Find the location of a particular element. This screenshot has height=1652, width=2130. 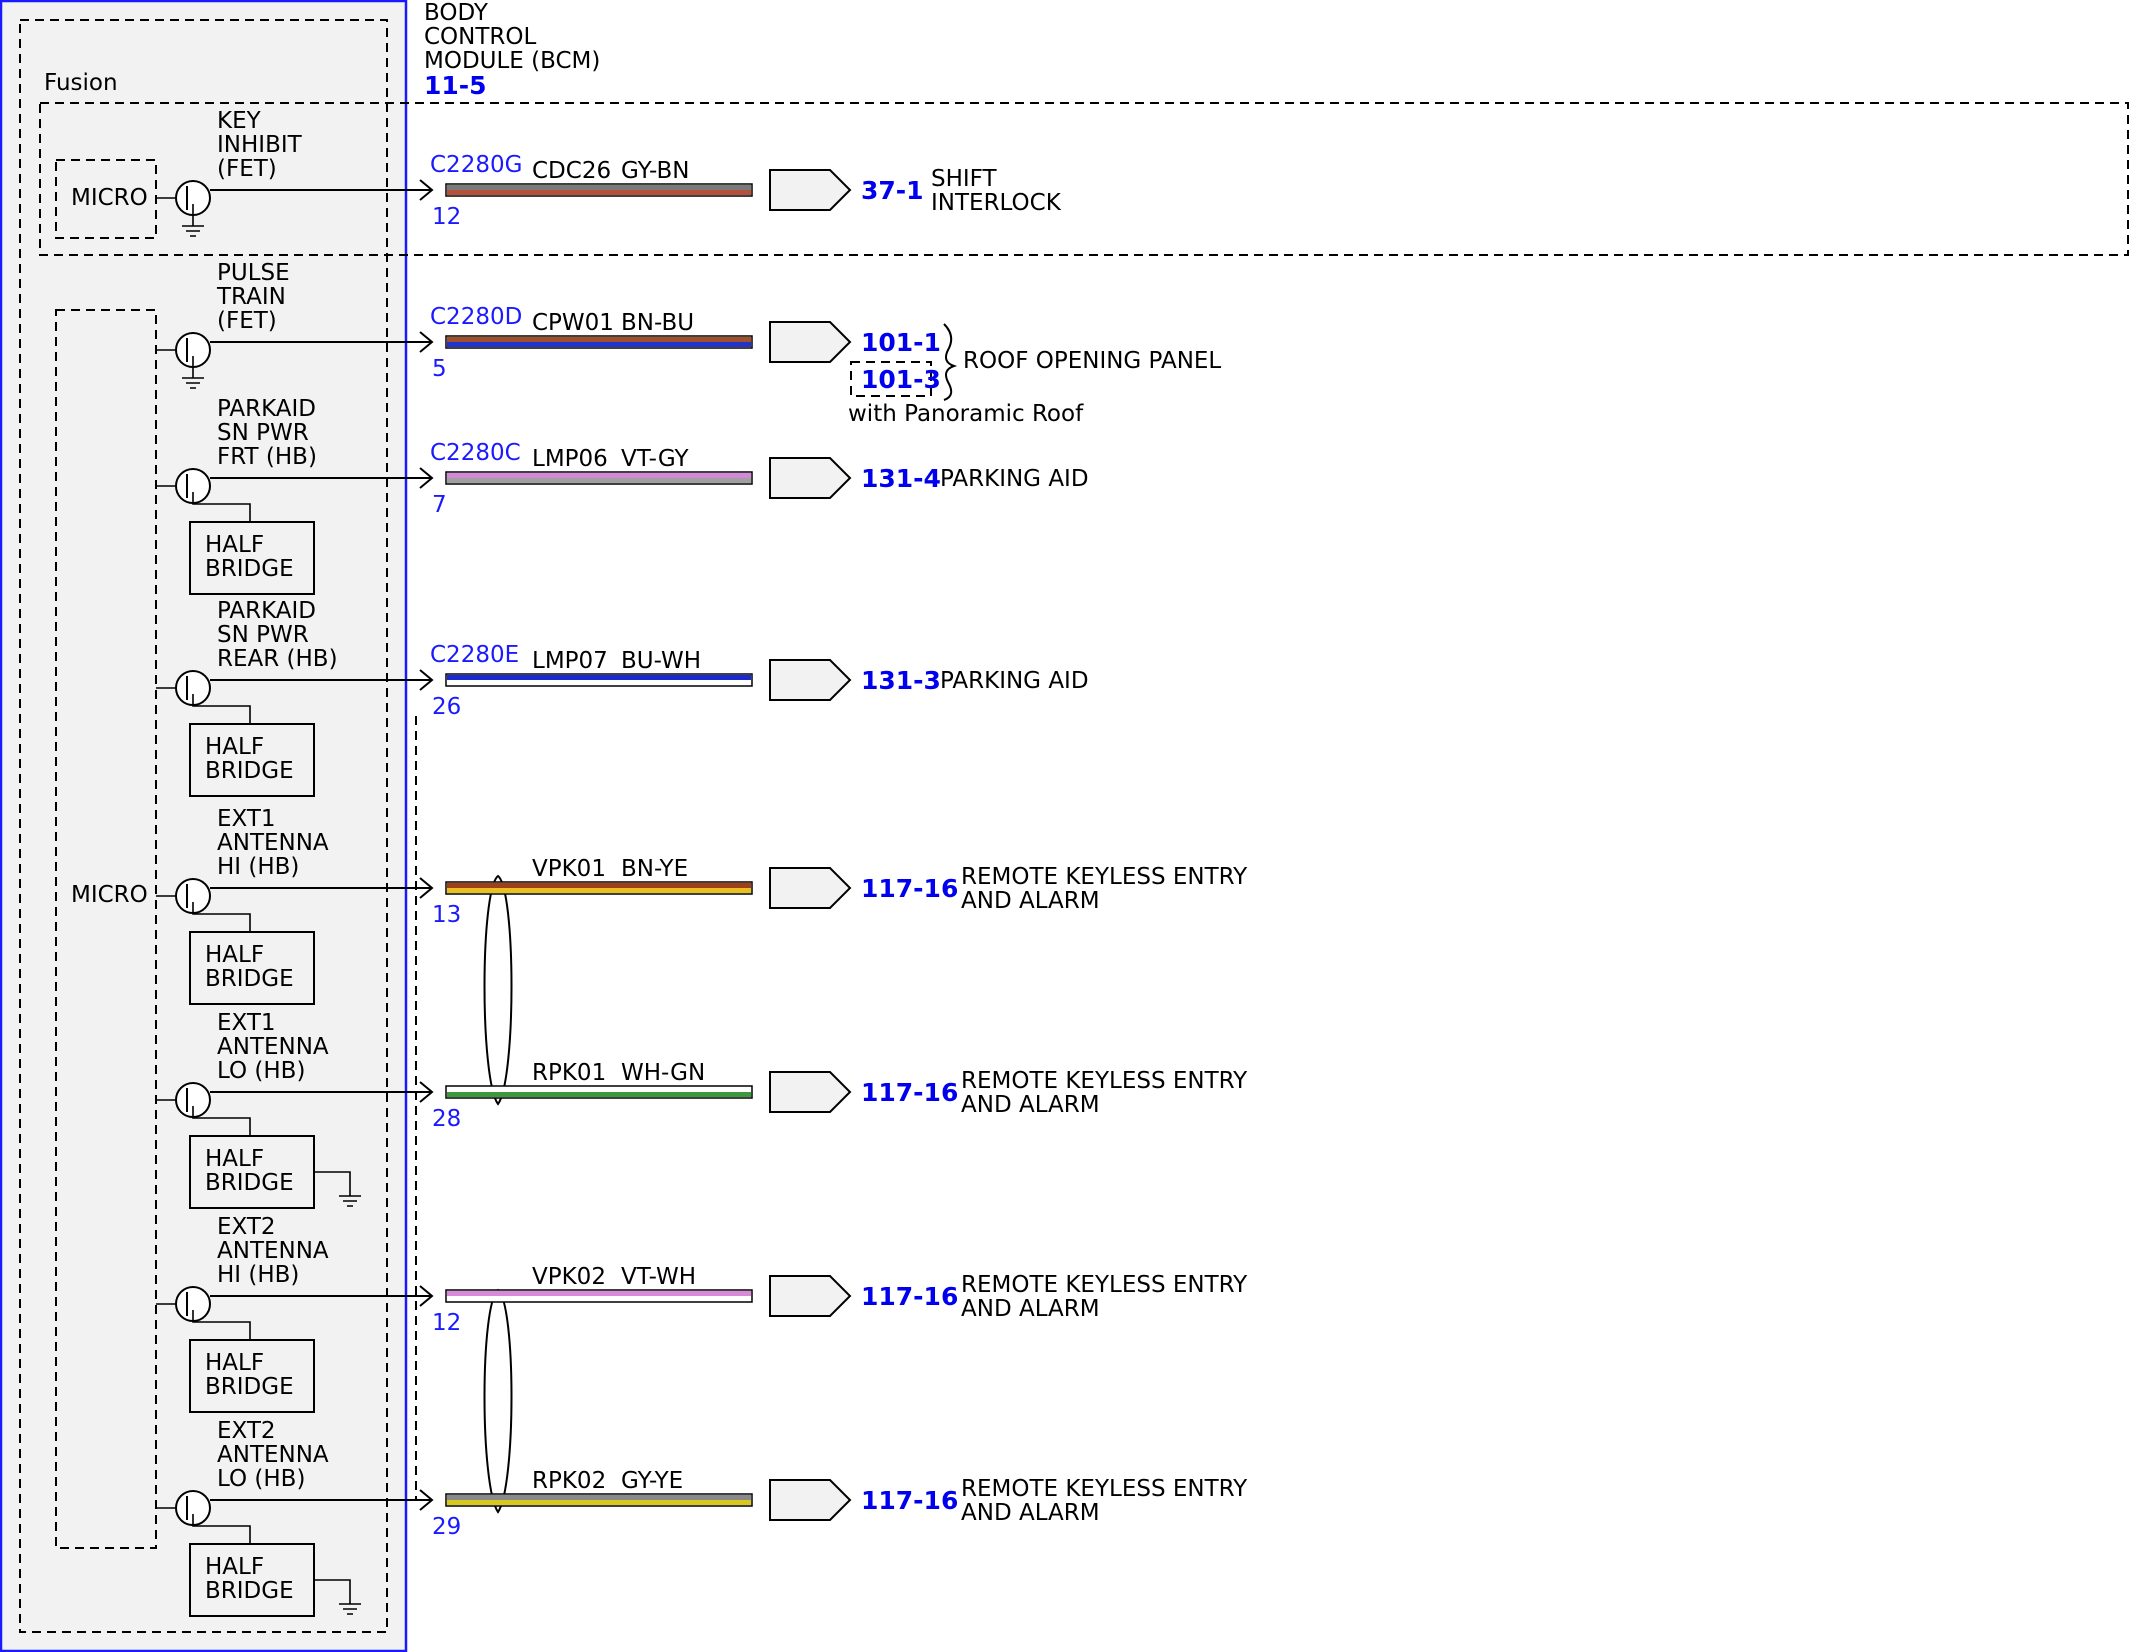

driver-label-line: REAR (HB) is located at coordinates (277, 659).